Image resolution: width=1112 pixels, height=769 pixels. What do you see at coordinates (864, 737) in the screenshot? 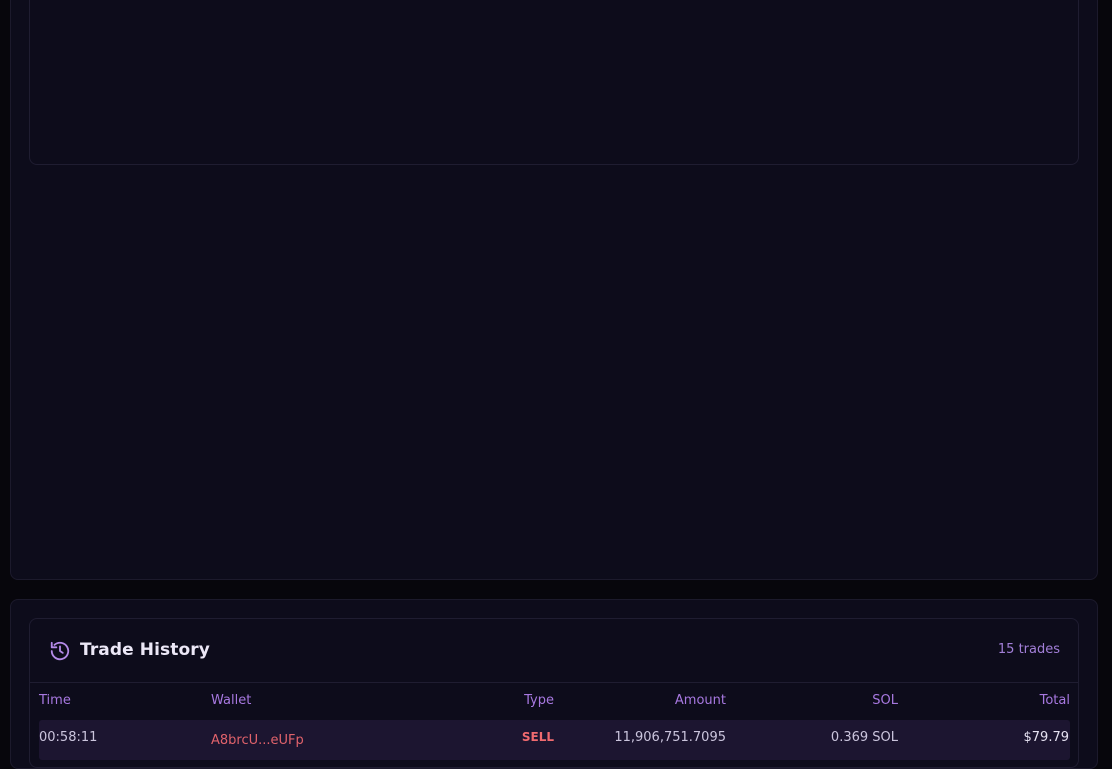
I see `trade-sol: 0.369 SOL` at bounding box center [864, 737].